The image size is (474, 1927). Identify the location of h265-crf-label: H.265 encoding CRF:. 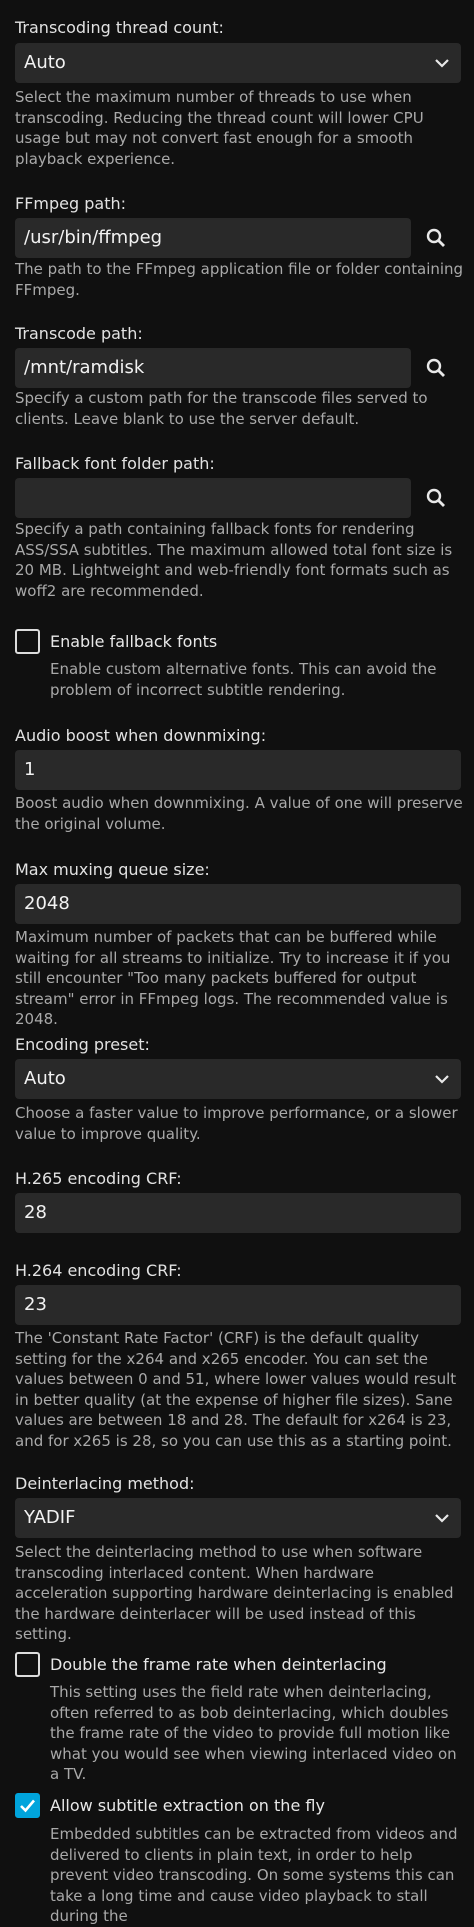
(98, 1178).